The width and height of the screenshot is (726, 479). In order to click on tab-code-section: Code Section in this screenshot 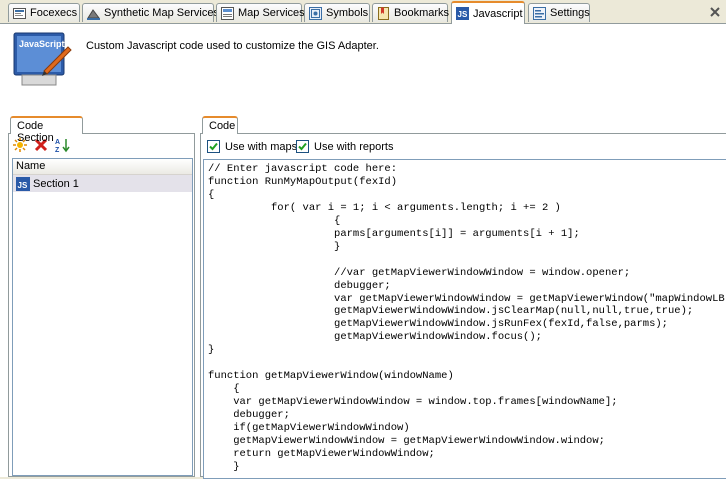, I will do `click(46, 130)`.